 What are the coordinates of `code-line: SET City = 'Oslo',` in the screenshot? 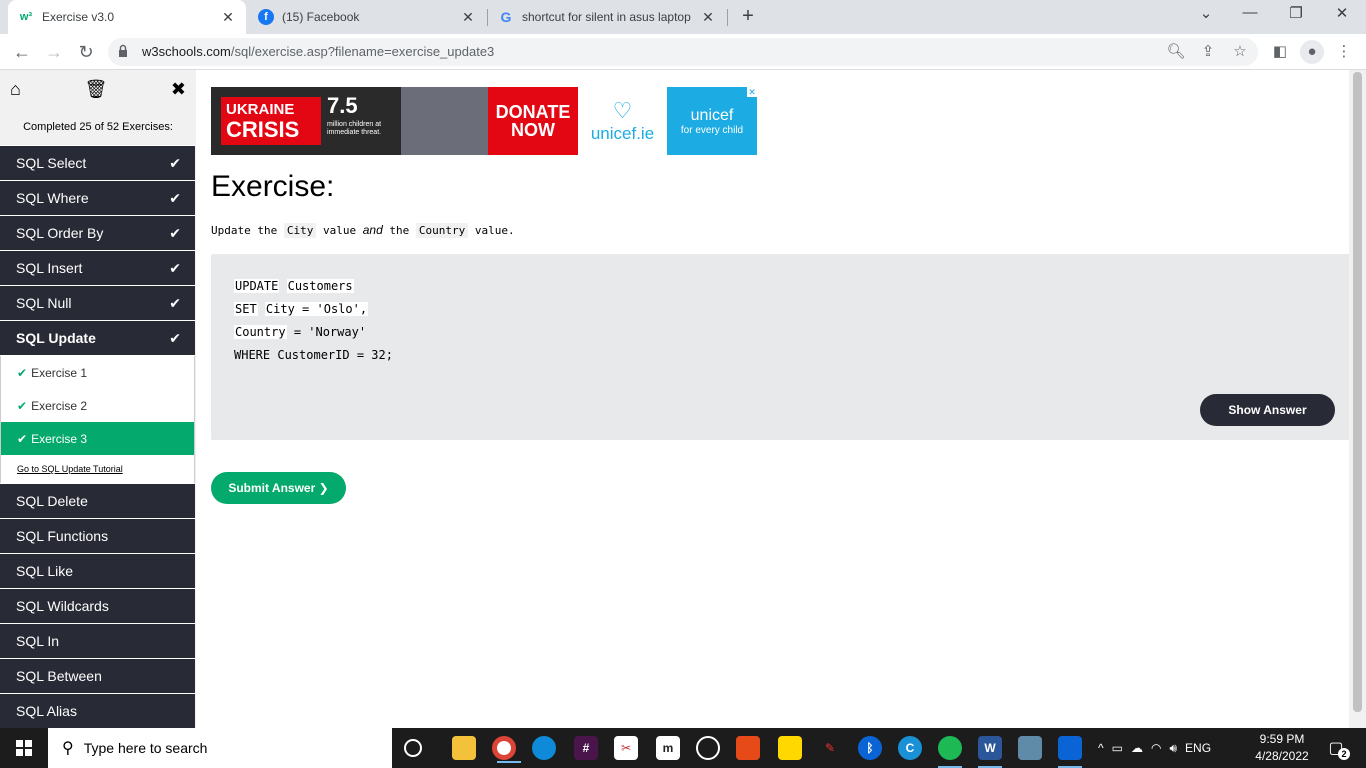 It's located at (301, 309).